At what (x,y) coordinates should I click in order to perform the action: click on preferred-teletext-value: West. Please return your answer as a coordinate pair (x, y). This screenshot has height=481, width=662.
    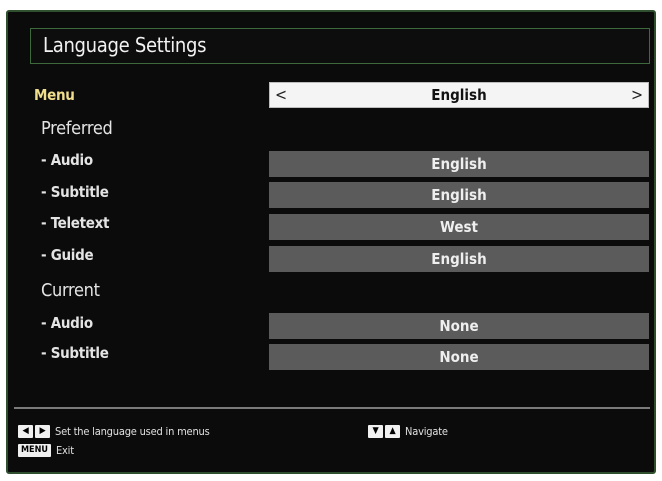
    Looking at the image, I should click on (459, 227).